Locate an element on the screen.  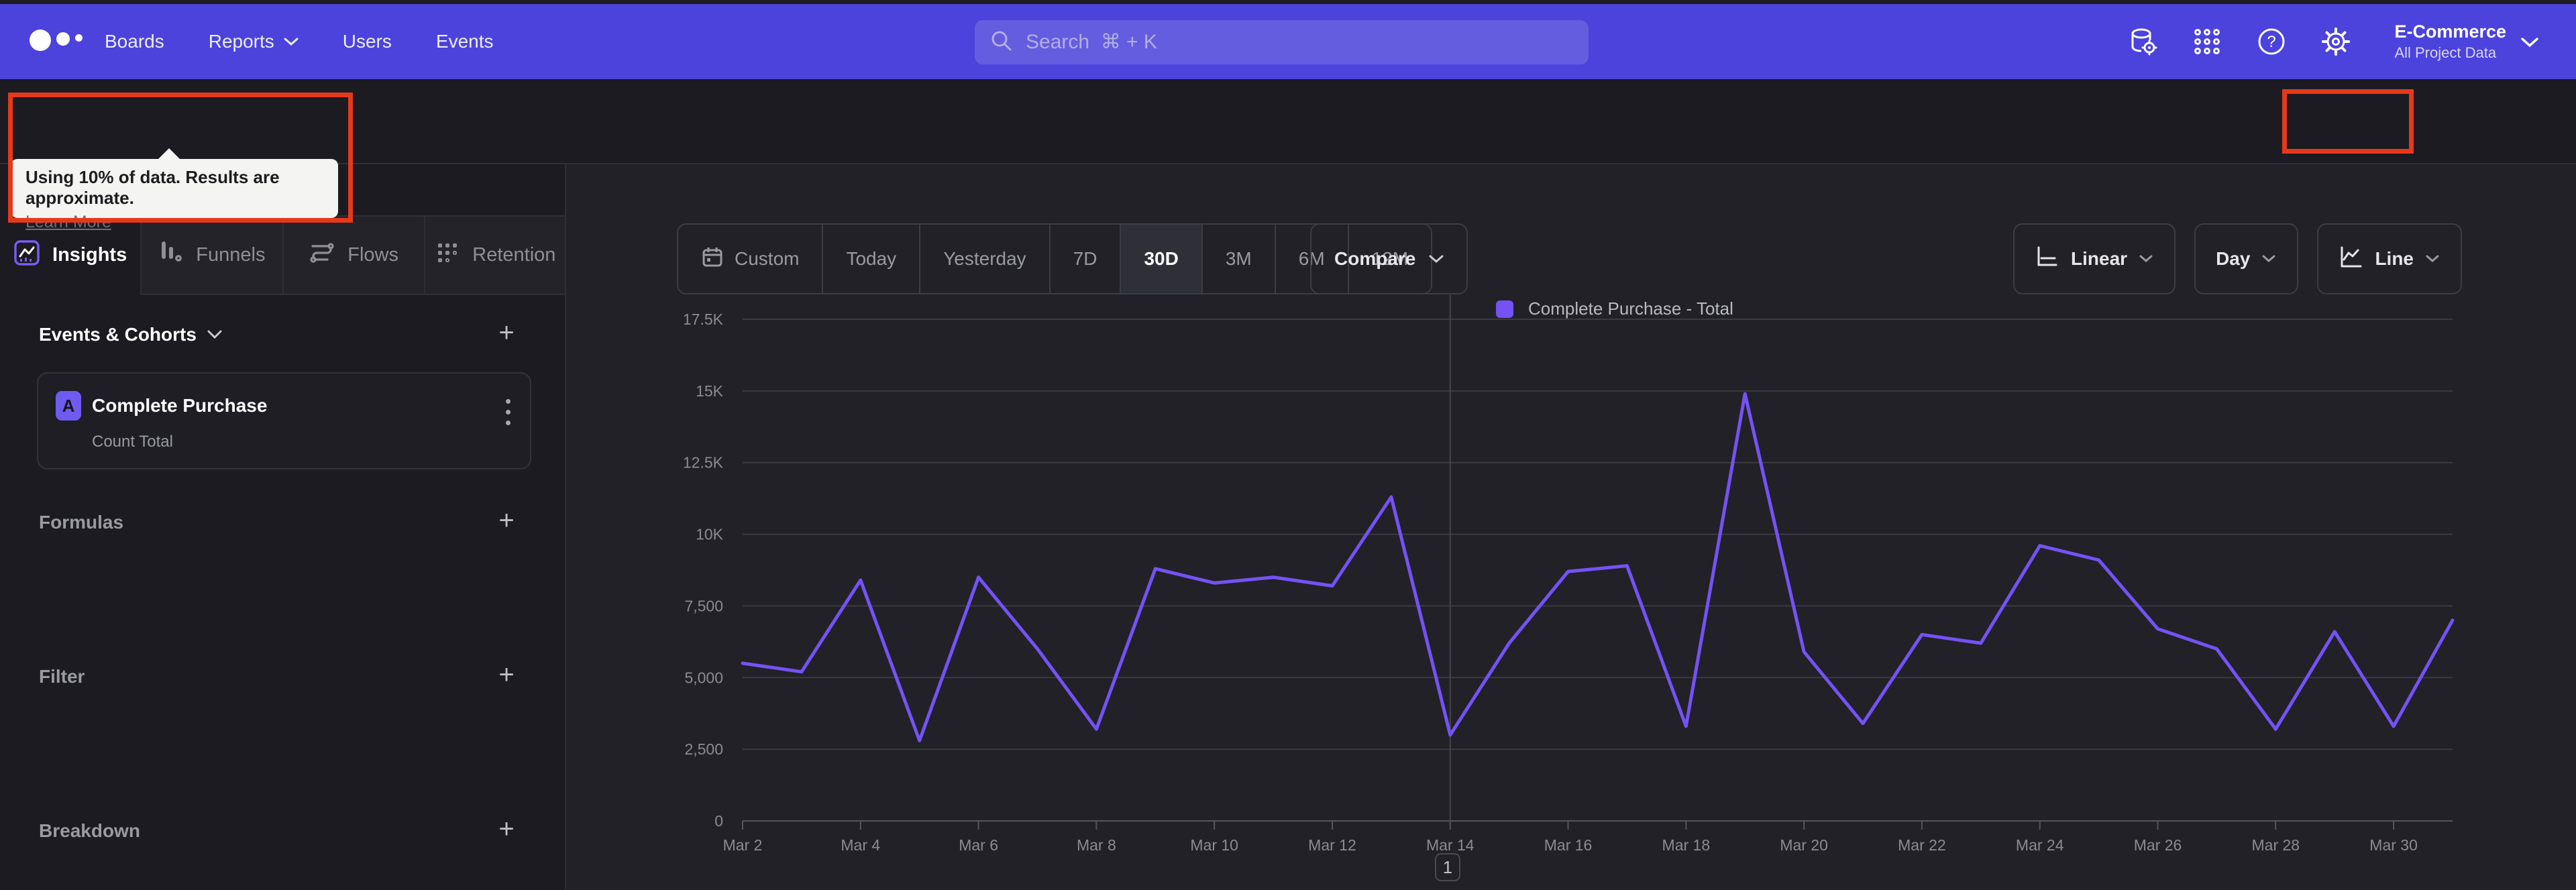
search-input is located at coordinates (1300, 42).